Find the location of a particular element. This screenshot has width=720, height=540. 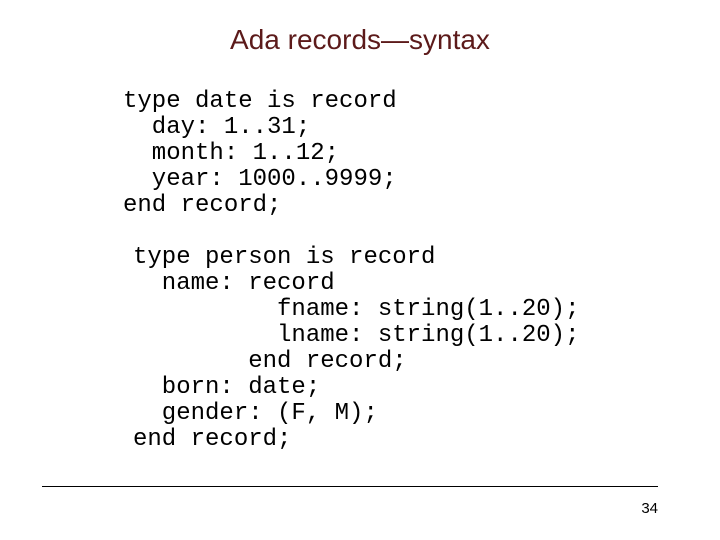

slide-title: Ada records—syntax is located at coordinates (360, 39).